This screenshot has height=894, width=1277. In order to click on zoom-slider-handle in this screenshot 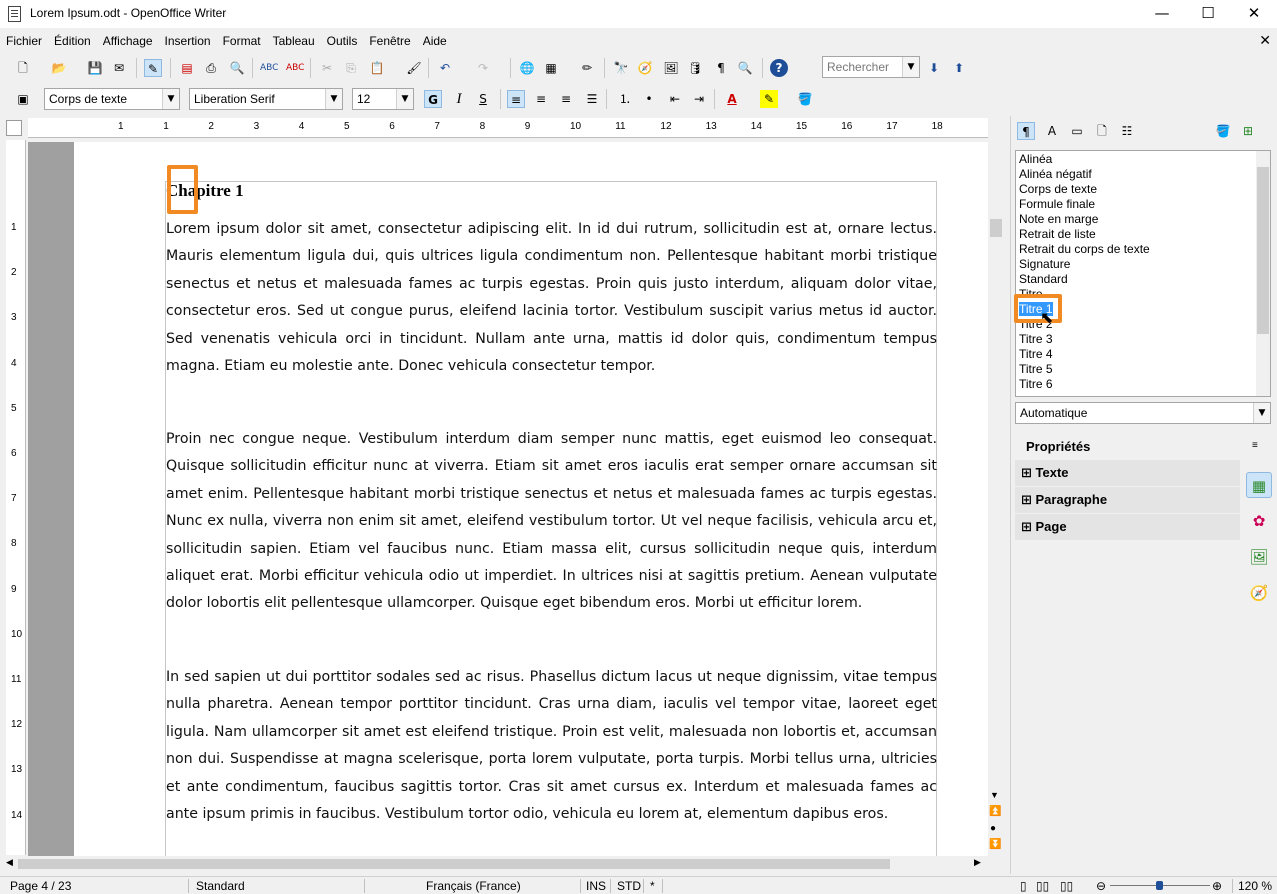, I will do `click(1159, 885)`.